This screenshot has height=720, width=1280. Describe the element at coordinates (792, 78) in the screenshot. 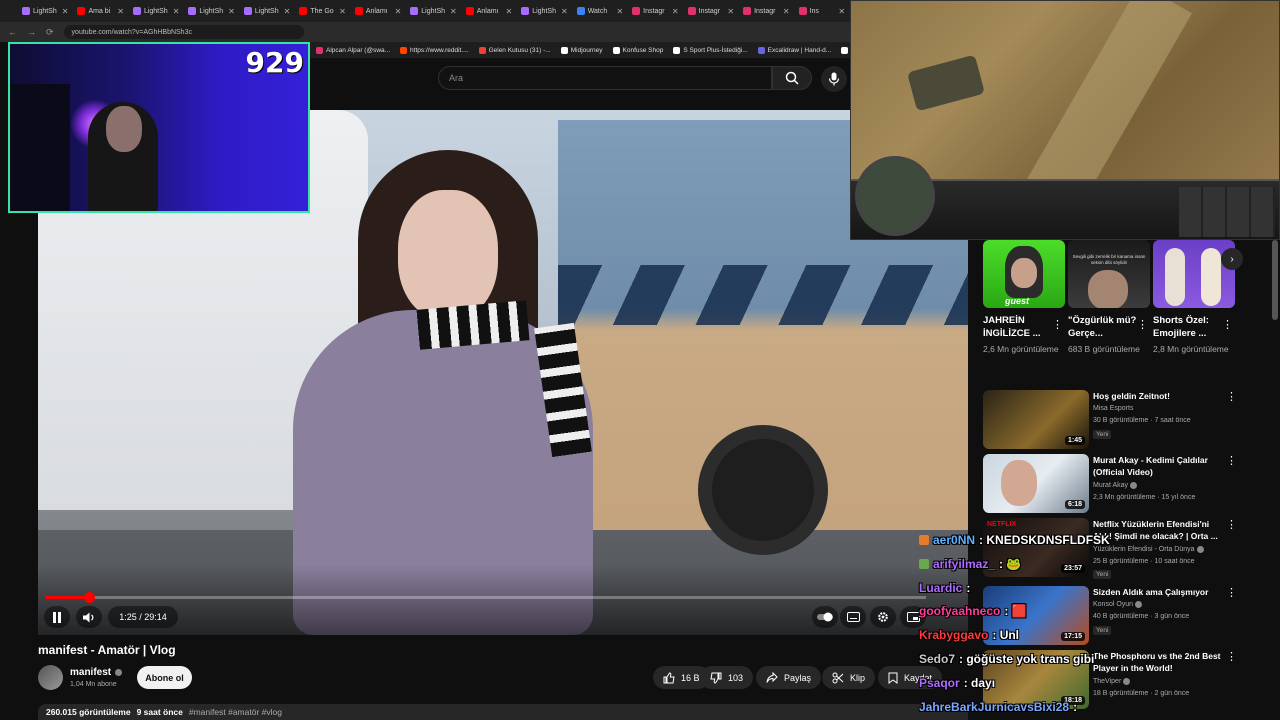

I see `search-button` at that location.